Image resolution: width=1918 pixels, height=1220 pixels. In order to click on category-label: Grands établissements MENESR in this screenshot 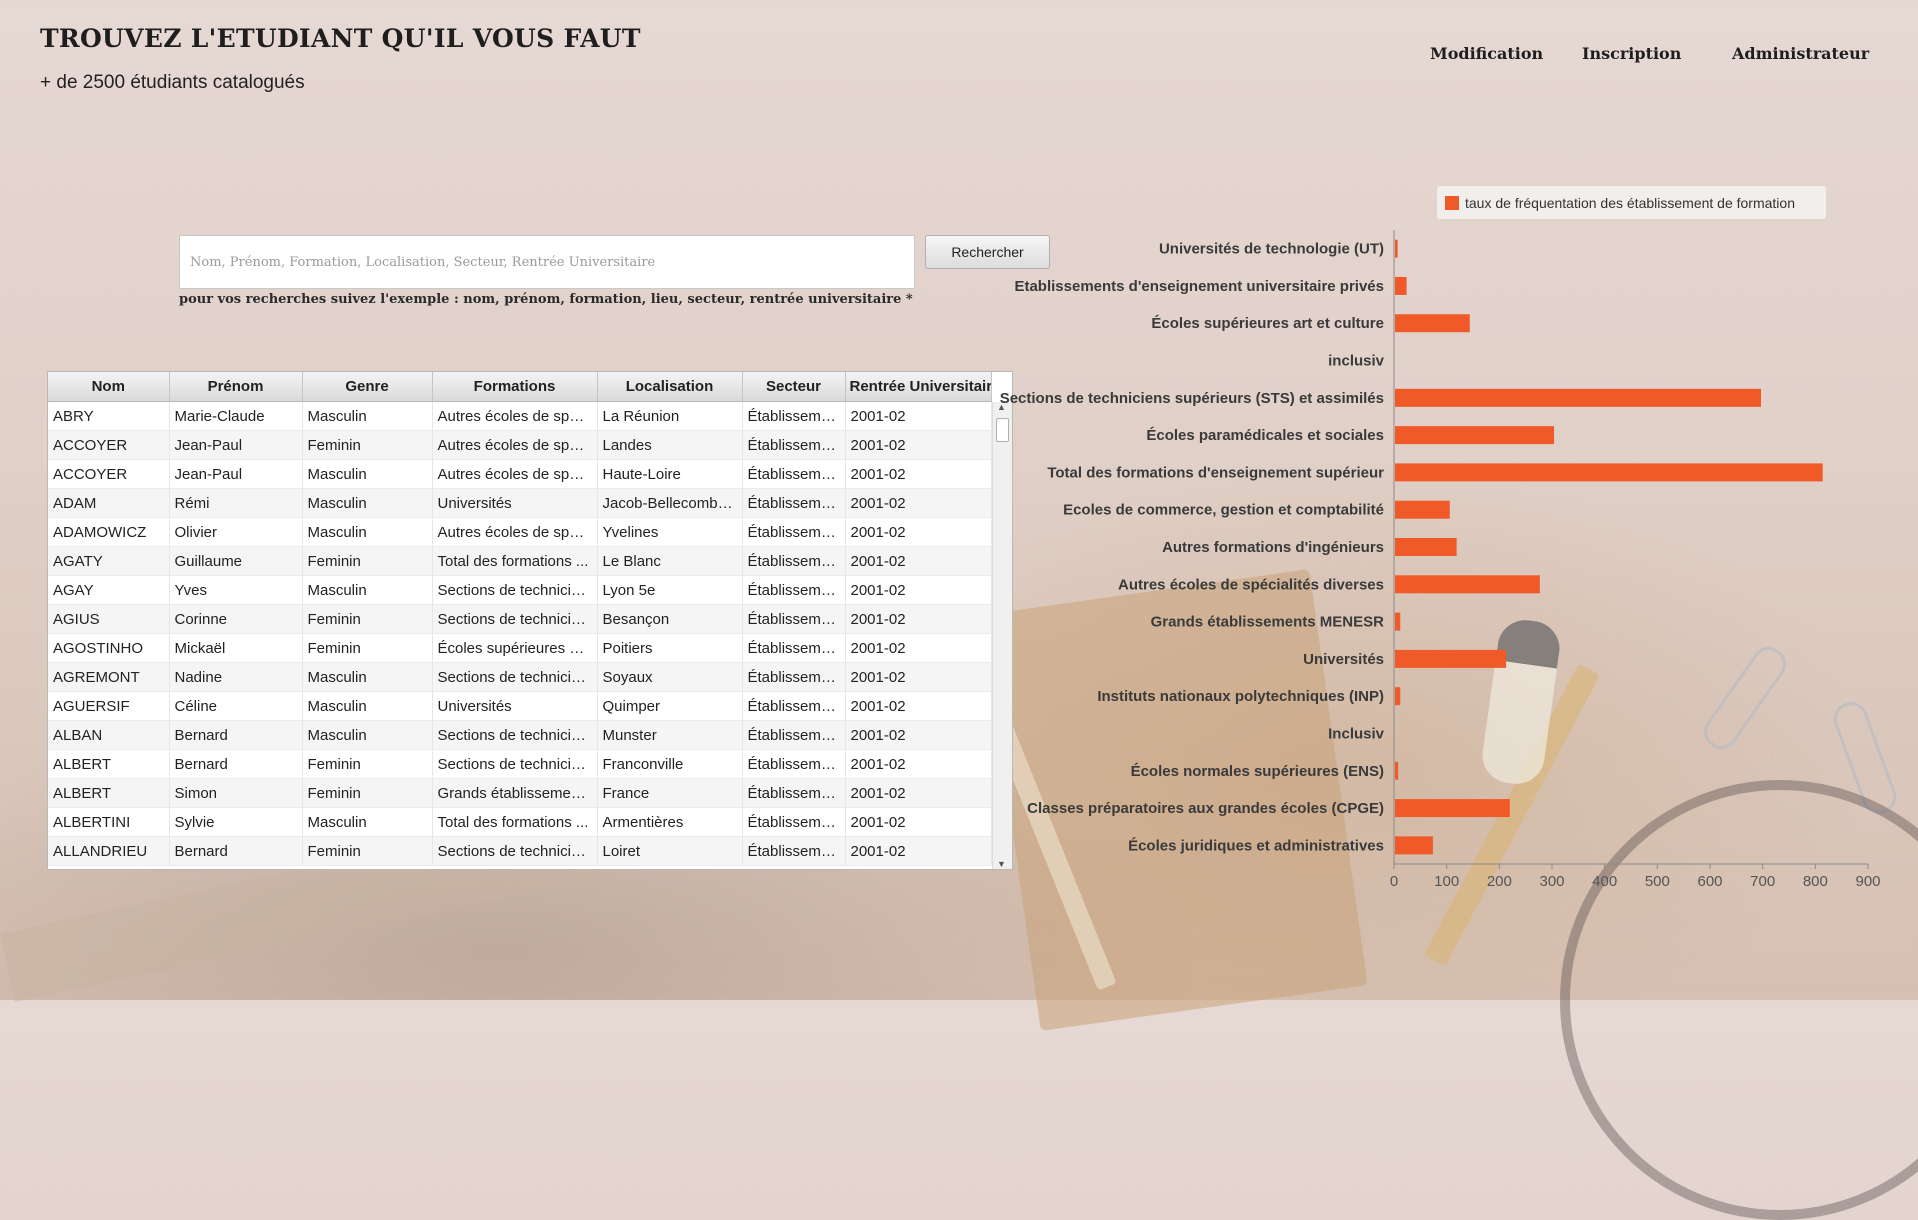, I will do `click(1268, 622)`.